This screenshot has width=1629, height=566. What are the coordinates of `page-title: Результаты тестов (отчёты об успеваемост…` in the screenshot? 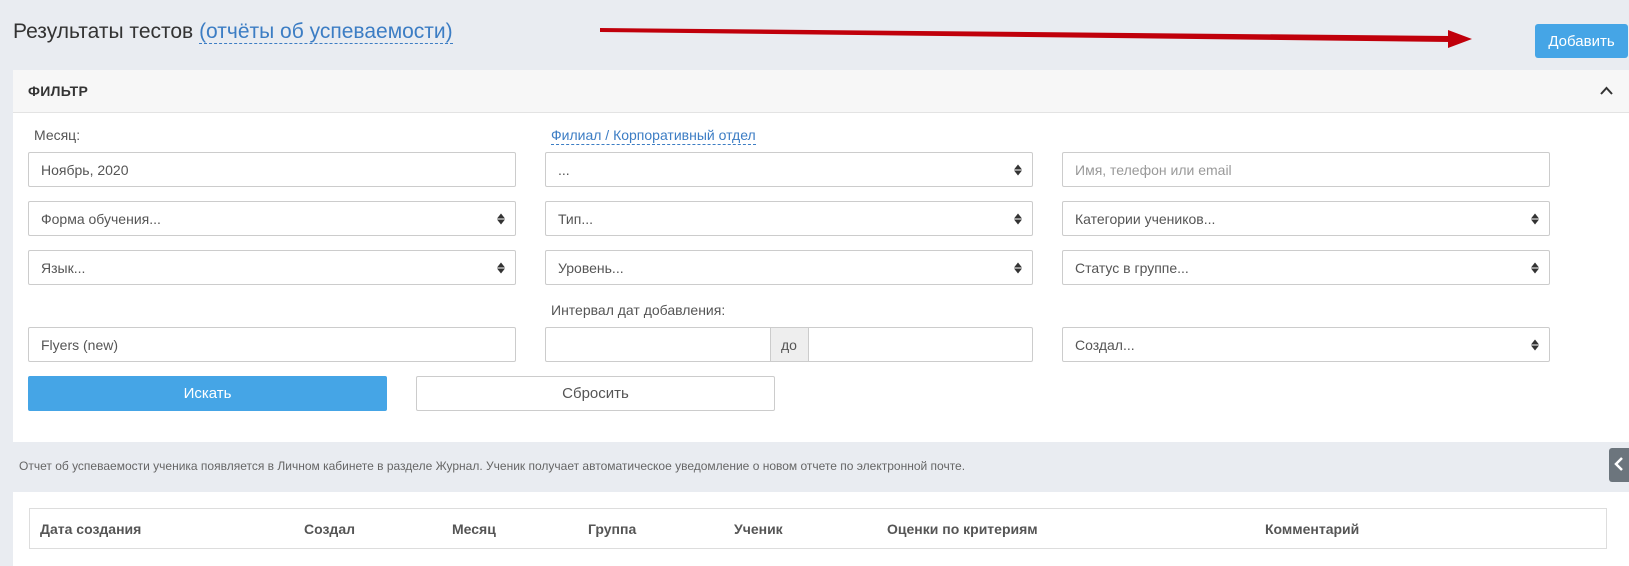 It's located at (233, 32).